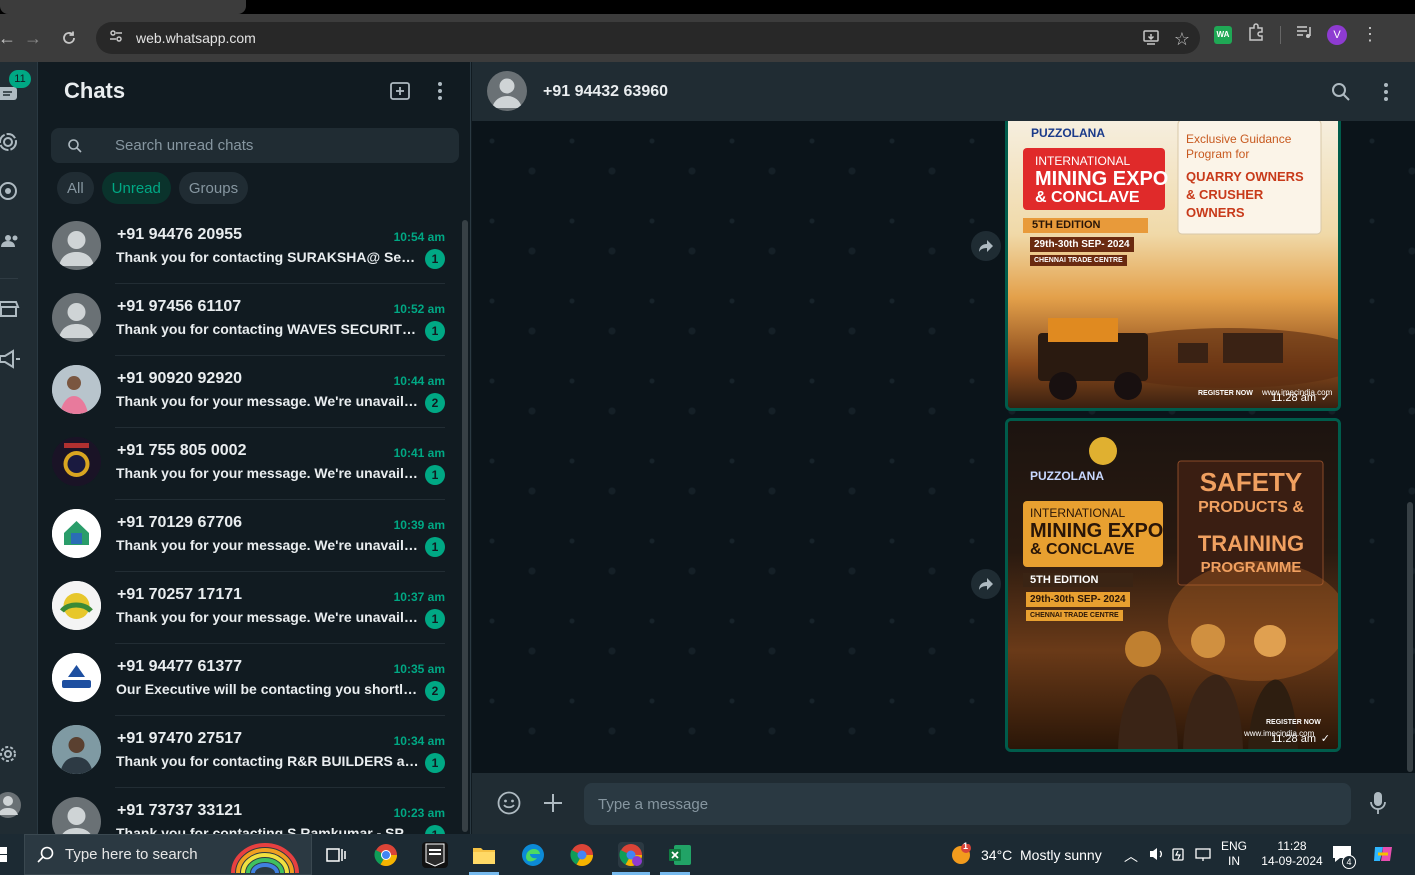  I want to click on install-app-icon, so click(1151, 39).